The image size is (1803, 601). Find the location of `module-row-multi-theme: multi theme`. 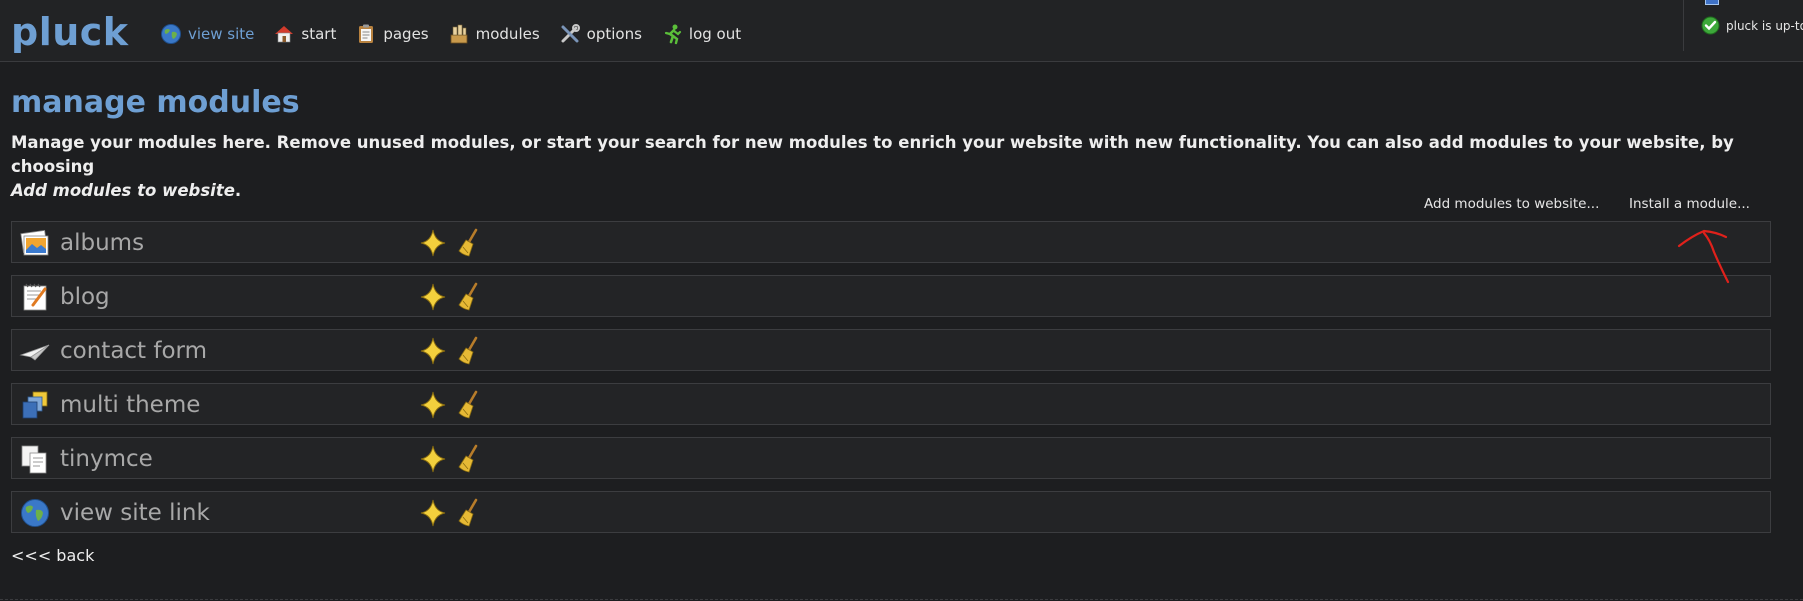

module-row-multi-theme: multi theme is located at coordinates (891, 404).